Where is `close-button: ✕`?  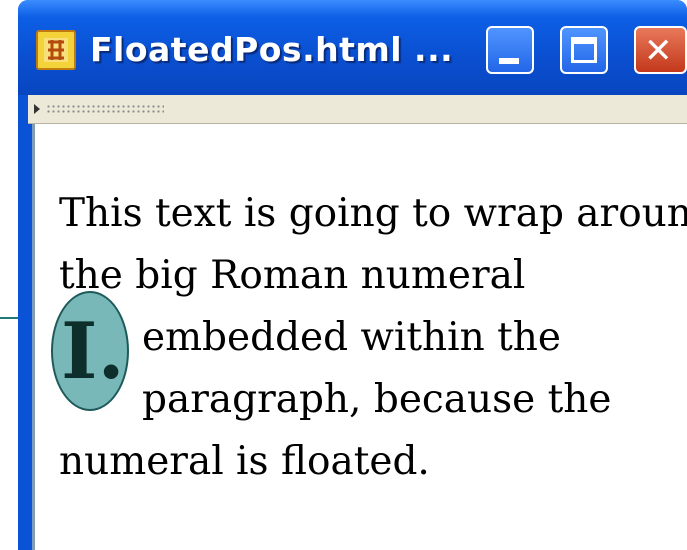 close-button: ✕ is located at coordinates (660, 50).